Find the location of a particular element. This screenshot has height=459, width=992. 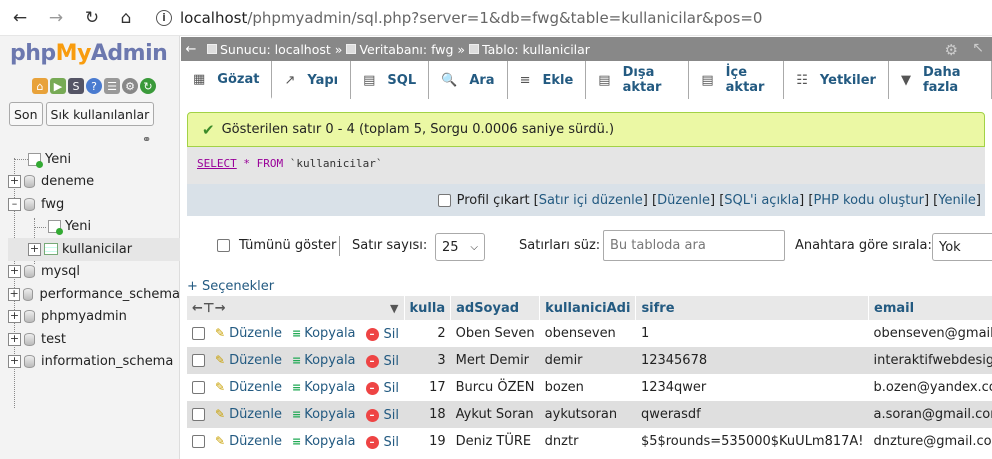

cell-adsoyad: Oben Seven is located at coordinates (495, 333).